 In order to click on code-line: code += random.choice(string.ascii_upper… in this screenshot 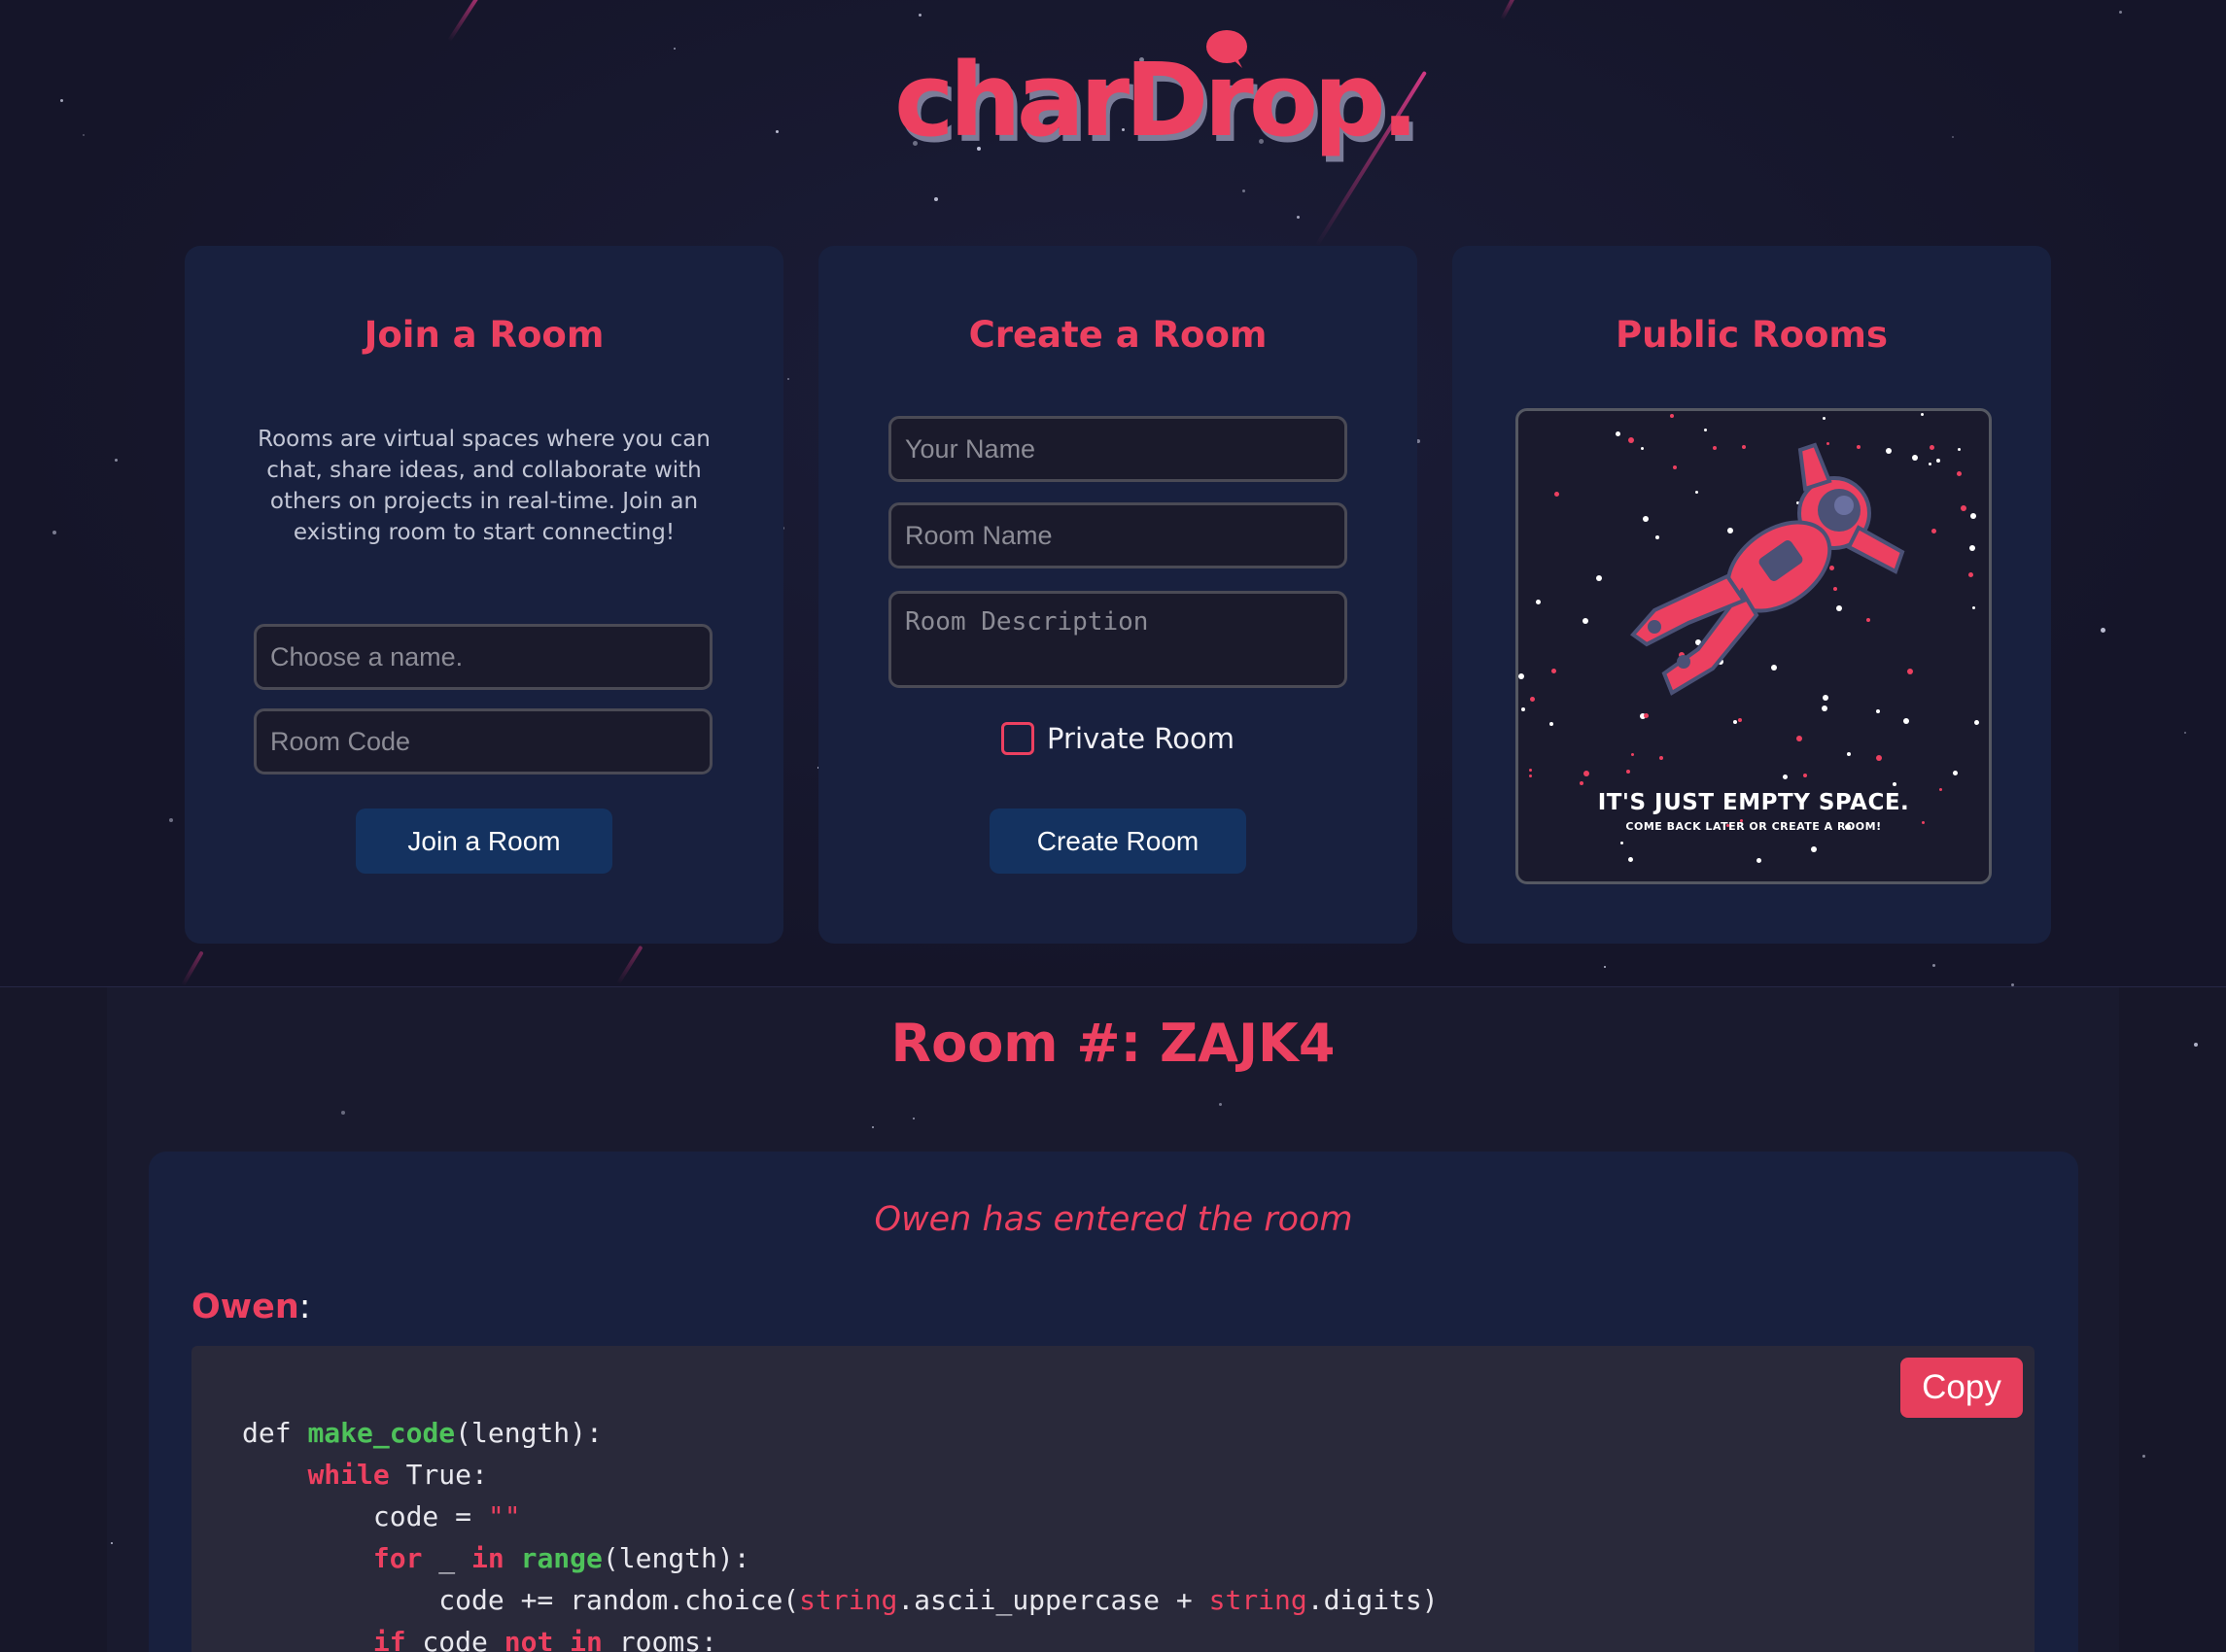, I will do `click(841, 1600)`.